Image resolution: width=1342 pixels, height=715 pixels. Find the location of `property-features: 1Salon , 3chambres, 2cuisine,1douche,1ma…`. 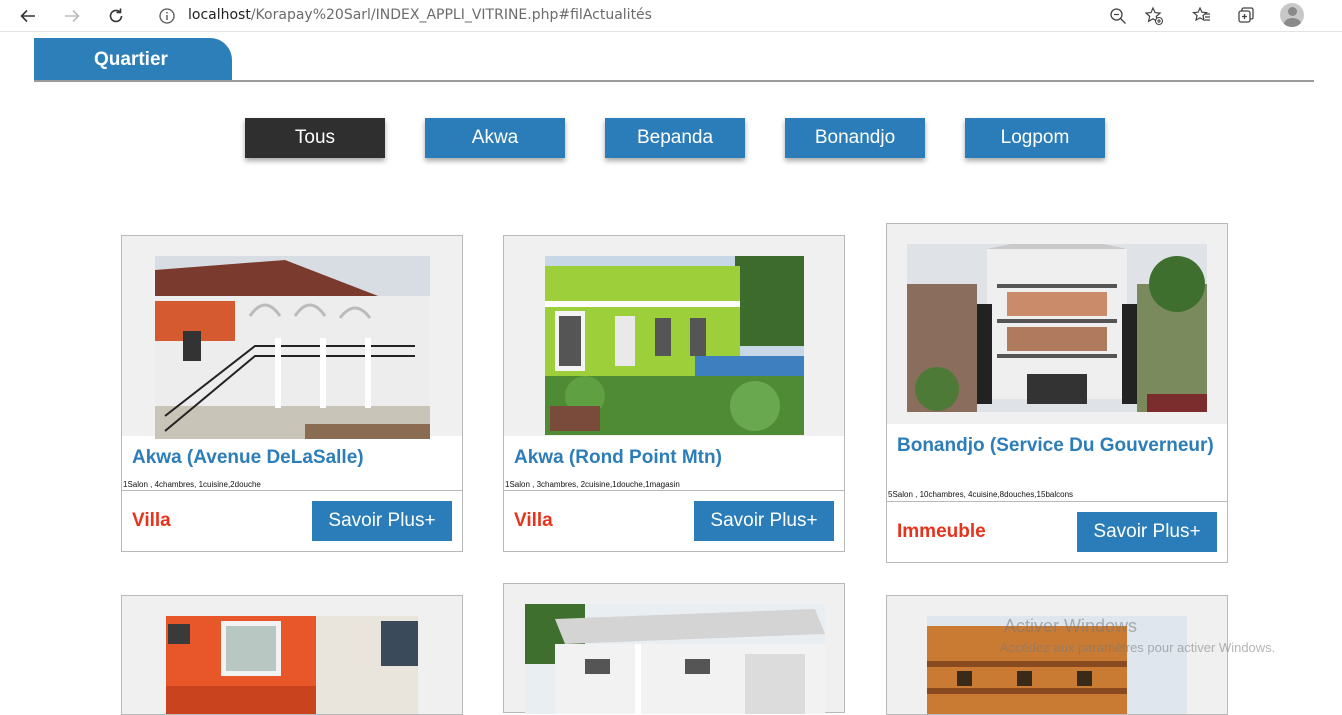

property-features: 1Salon , 3chambres, 2cuisine,1douche,1ma… is located at coordinates (592, 484).